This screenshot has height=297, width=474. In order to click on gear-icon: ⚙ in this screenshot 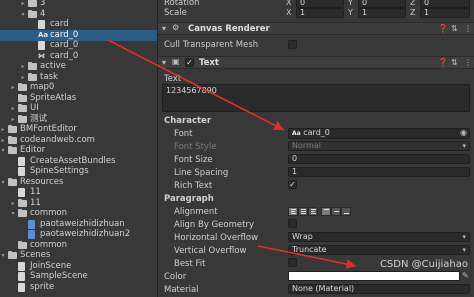, I will do `click(176, 27)`.